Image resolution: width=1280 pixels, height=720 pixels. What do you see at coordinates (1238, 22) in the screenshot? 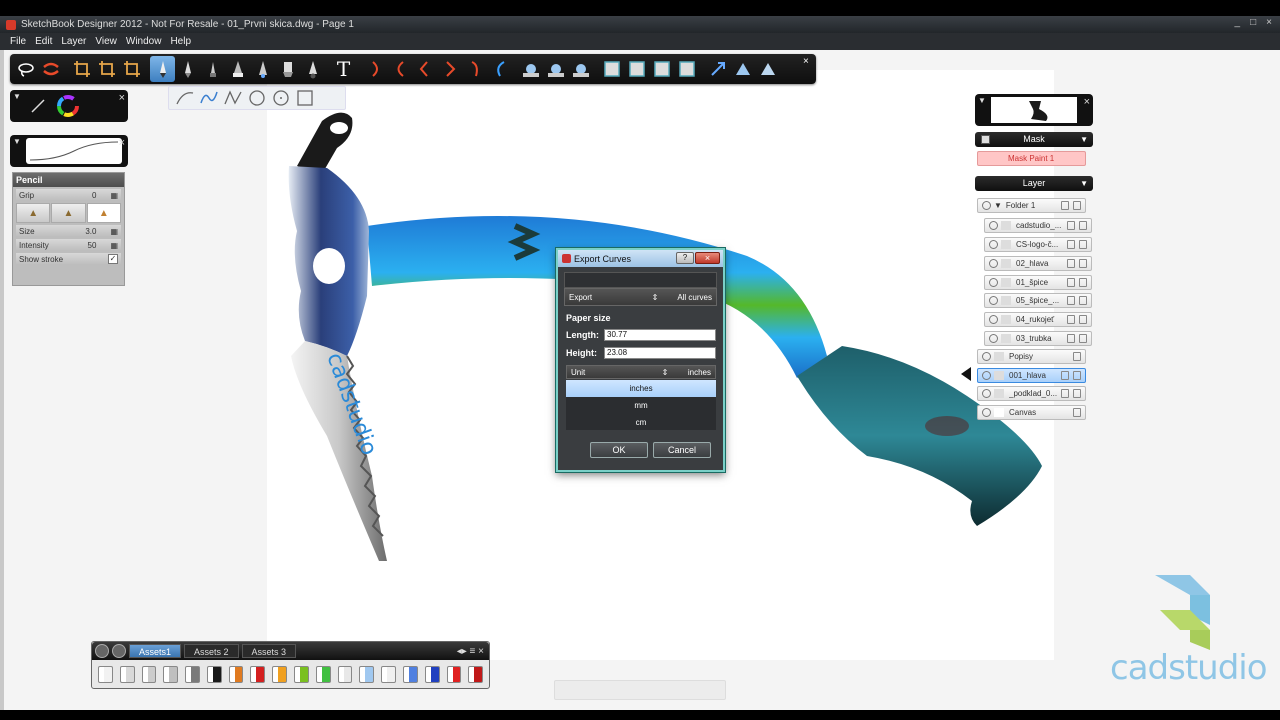
I see `minimize-button: _` at bounding box center [1238, 22].